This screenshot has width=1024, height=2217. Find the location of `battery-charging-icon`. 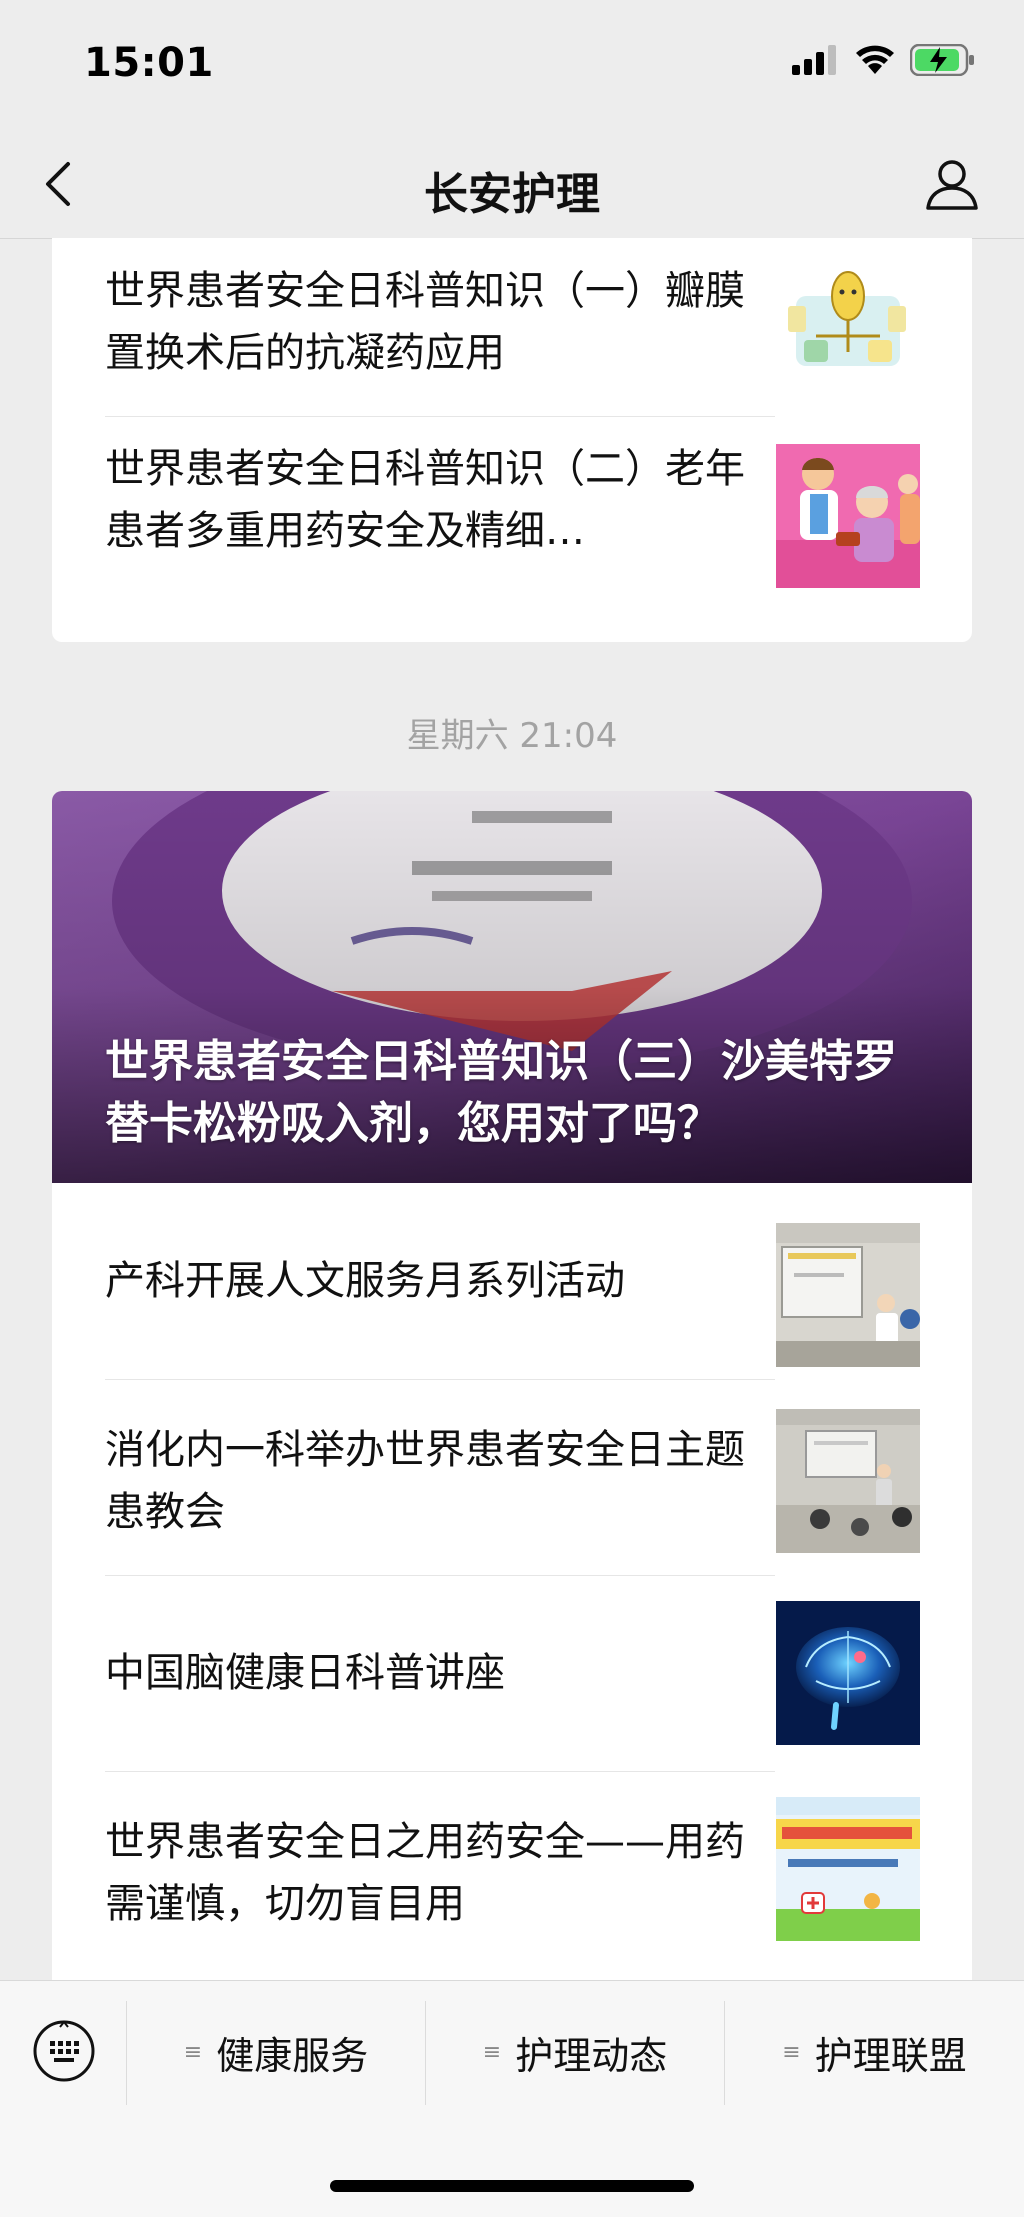

battery-charging-icon is located at coordinates (942, 60).